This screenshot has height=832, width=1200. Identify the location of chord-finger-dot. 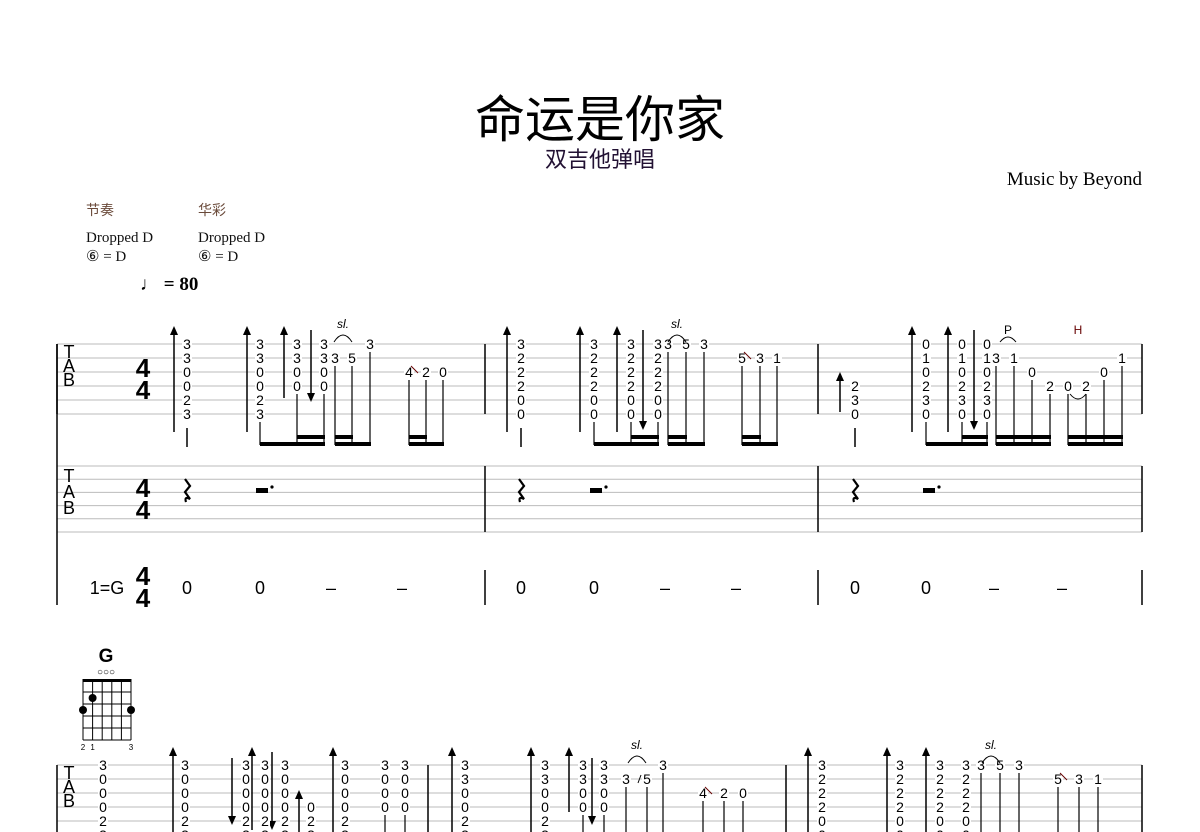
(92, 698).